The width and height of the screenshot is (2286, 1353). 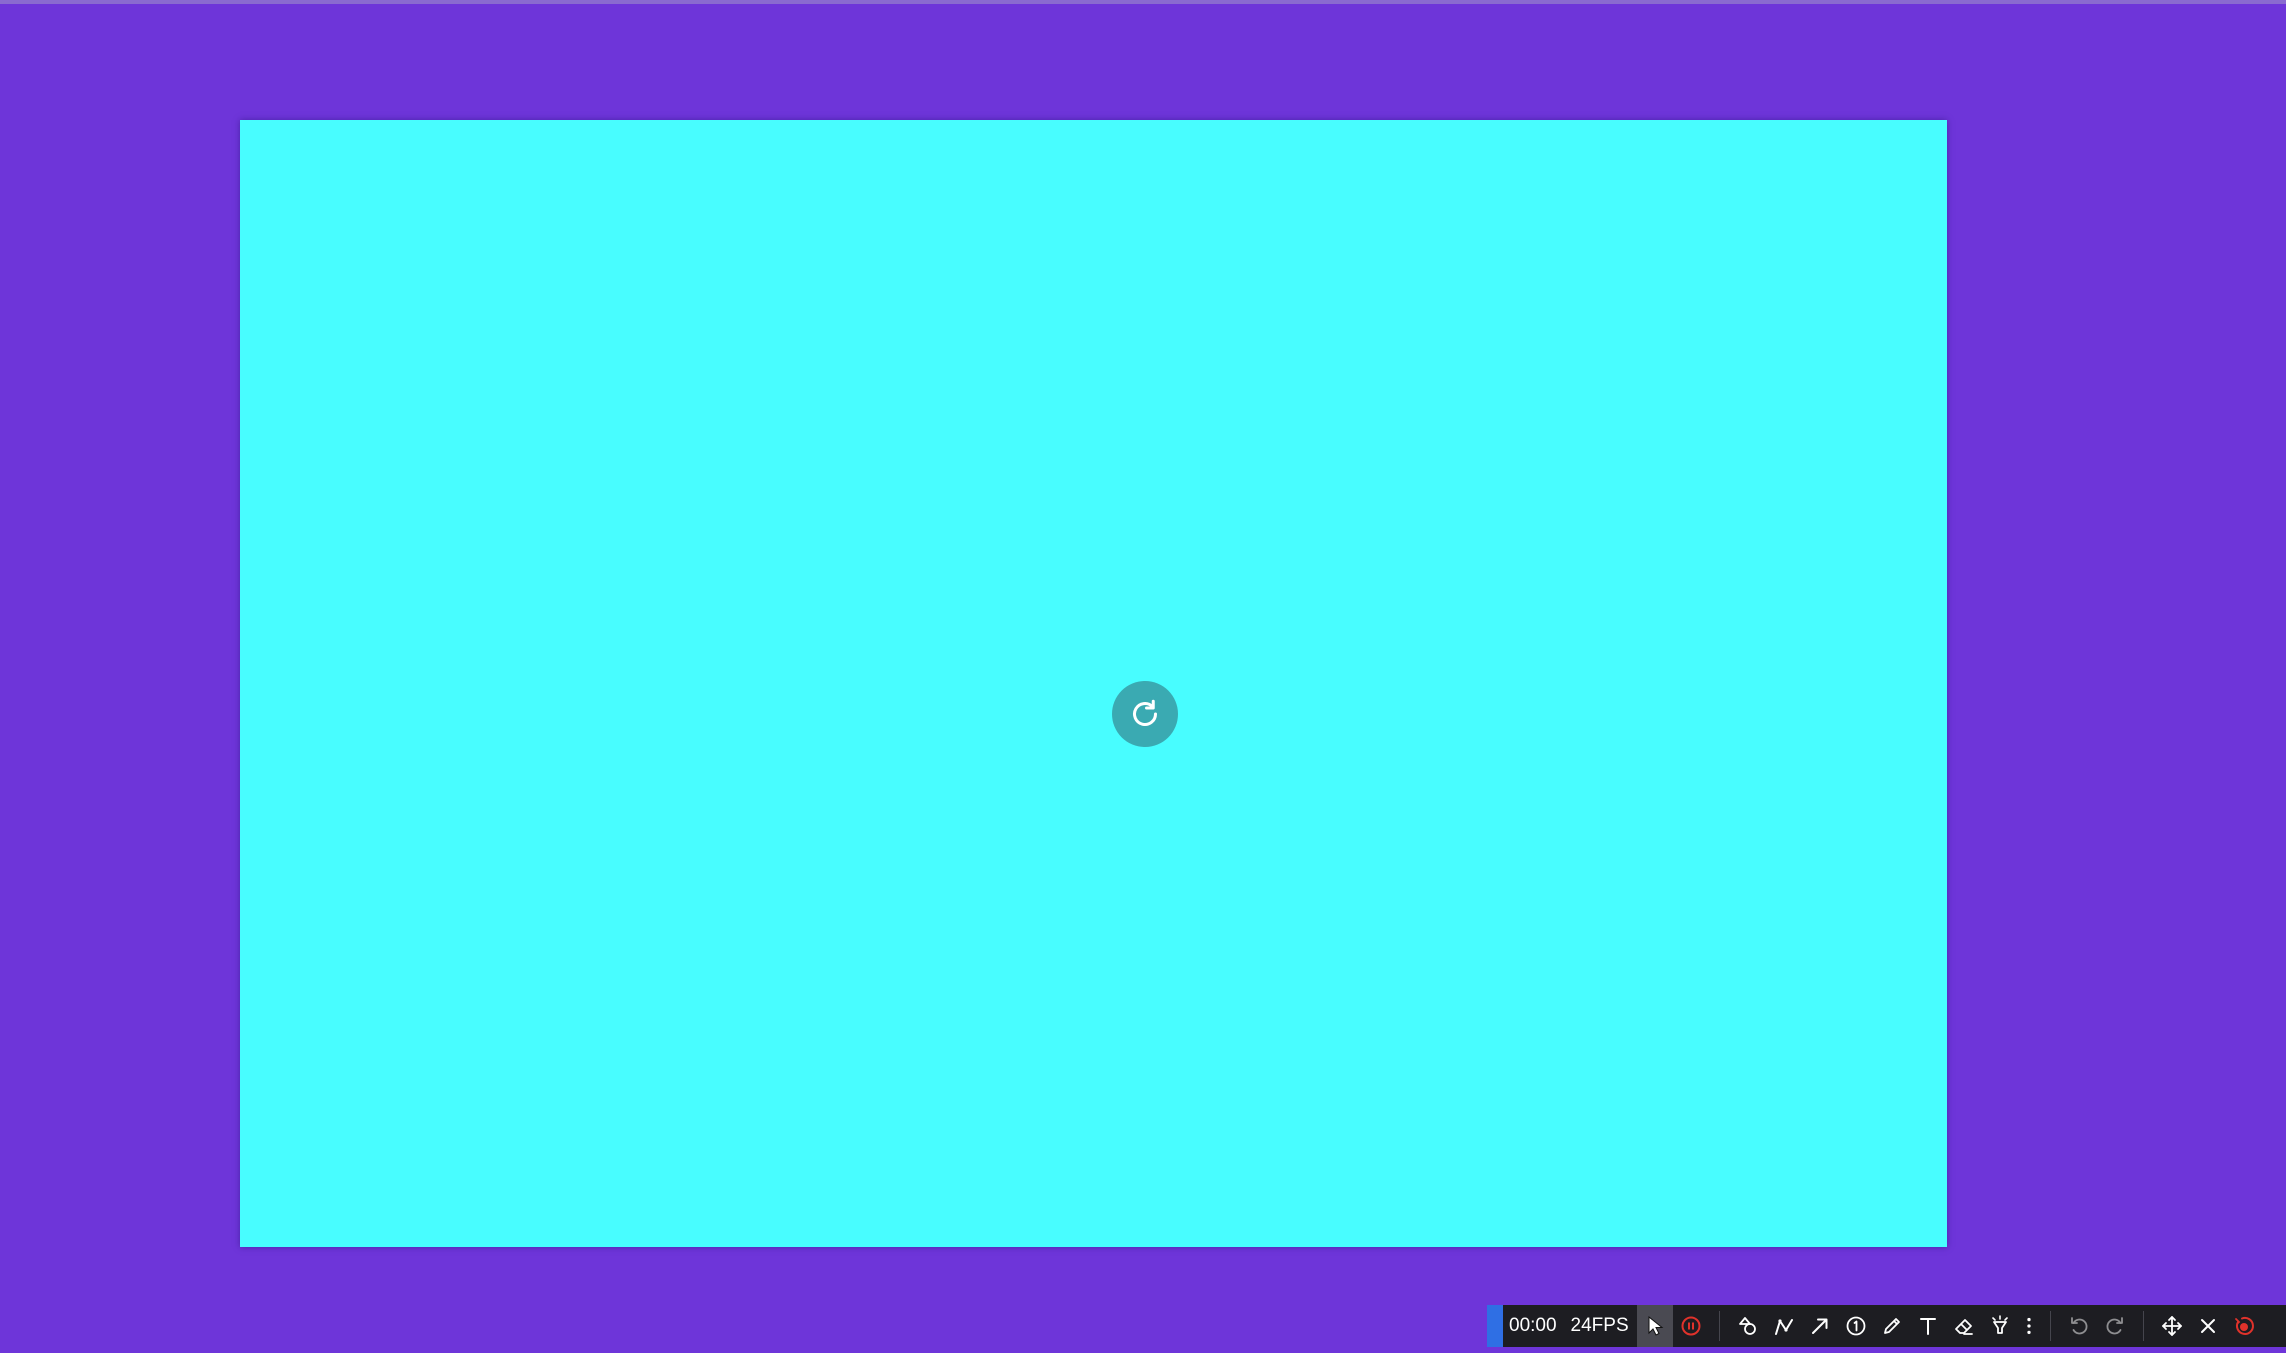 I want to click on refresh-icon, so click(x=1145, y=712).